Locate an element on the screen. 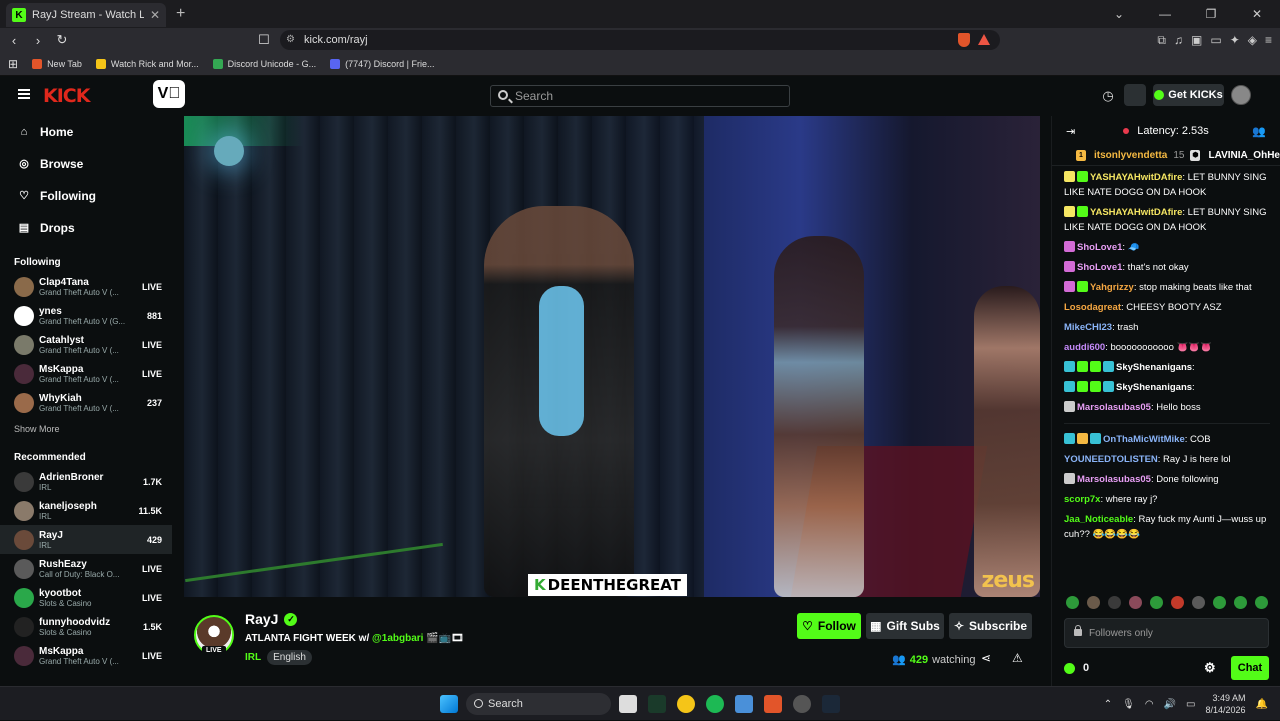 The width and height of the screenshot is (1280, 721). leaderboard-user: LAVINIA_OhHe is located at coordinates (1244, 155).